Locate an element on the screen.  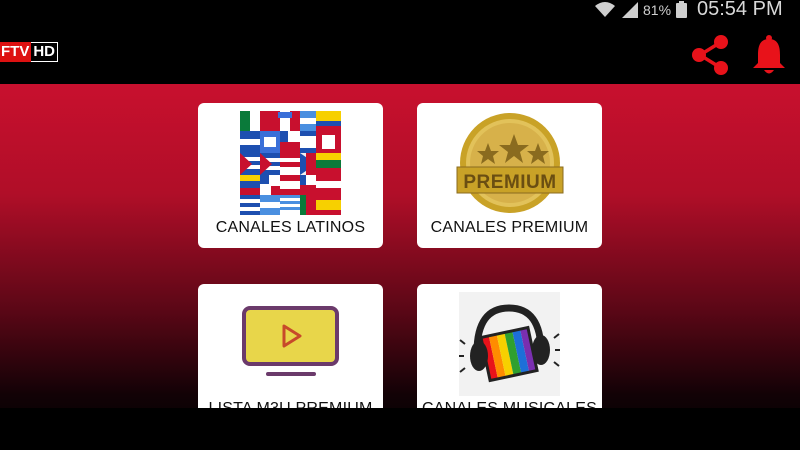
bell-icon is located at coordinates (769, 54).